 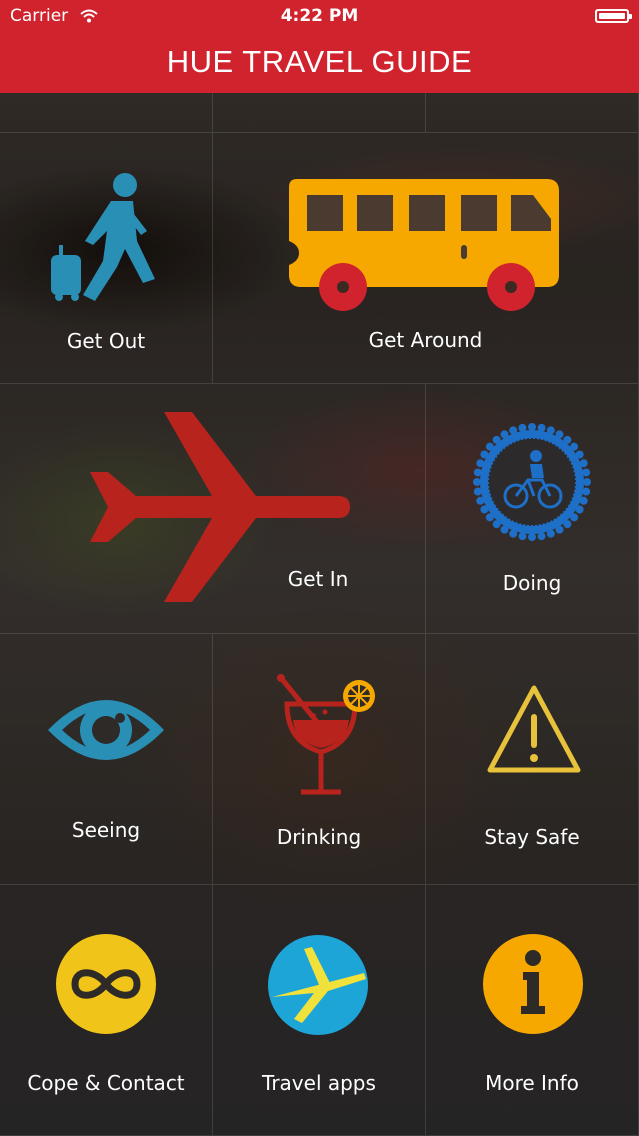 What do you see at coordinates (213, 509) in the screenshot?
I see `tile-get-in: Get In` at bounding box center [213, 509].